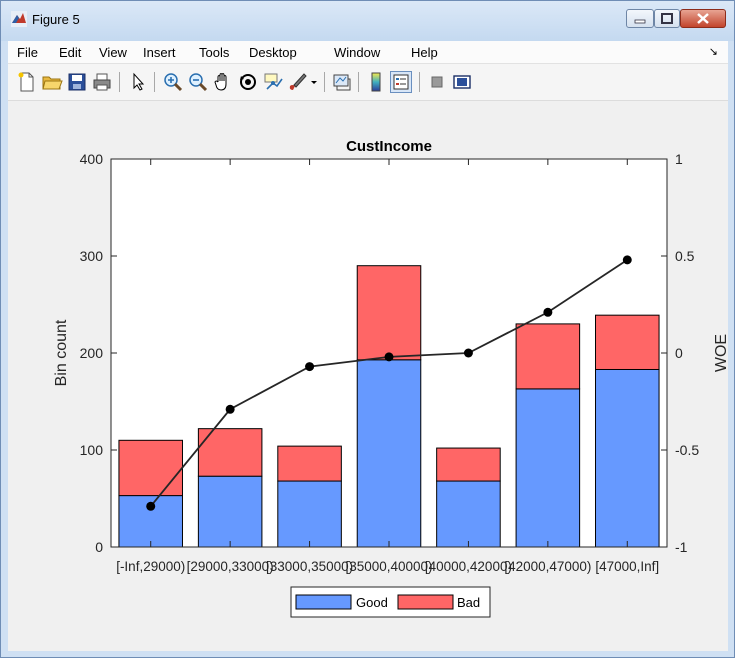 This screenshot has width=735, height=658. I want to click on x-tick-label: [42000,47000), so click(547, 566).